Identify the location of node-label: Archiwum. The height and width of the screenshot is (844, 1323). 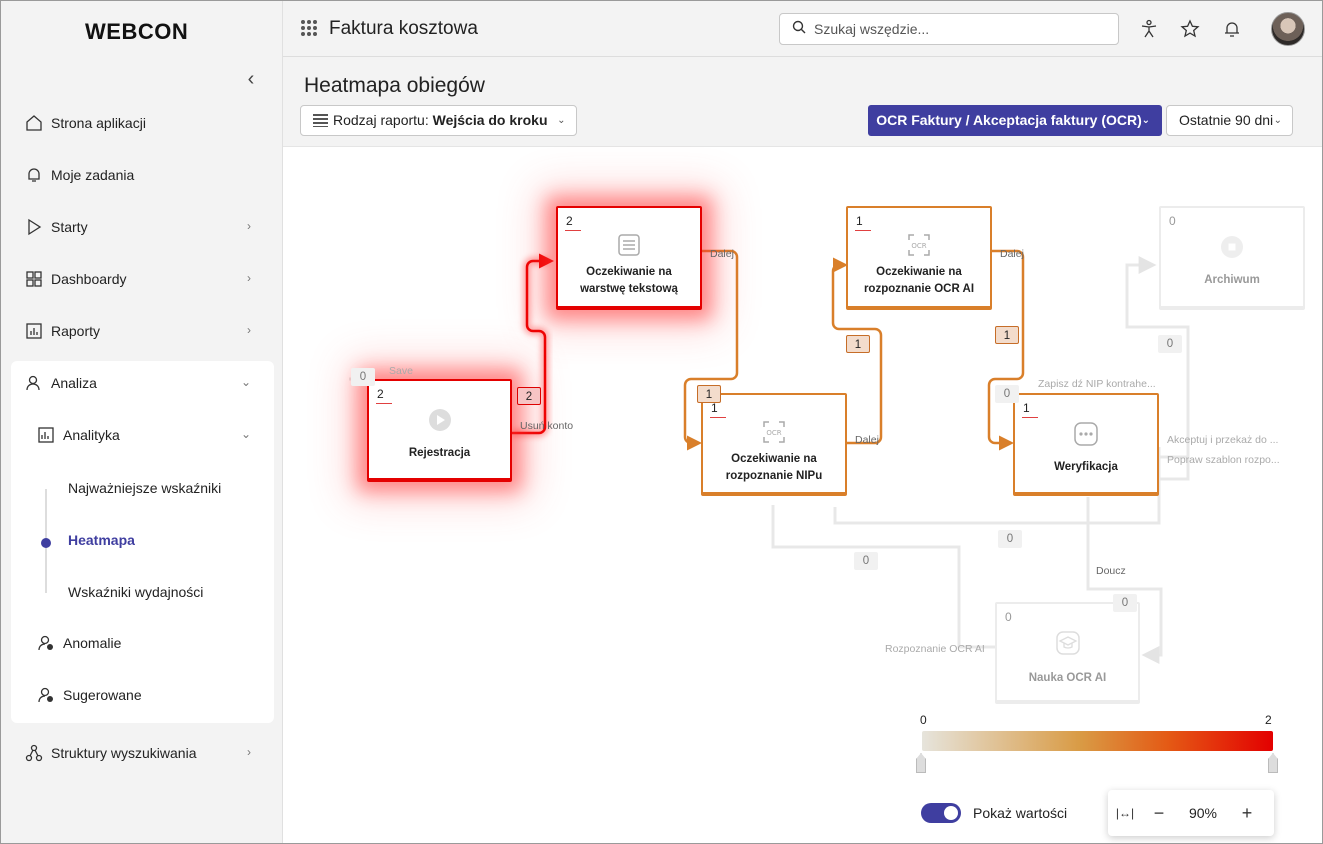
(1232, 280).